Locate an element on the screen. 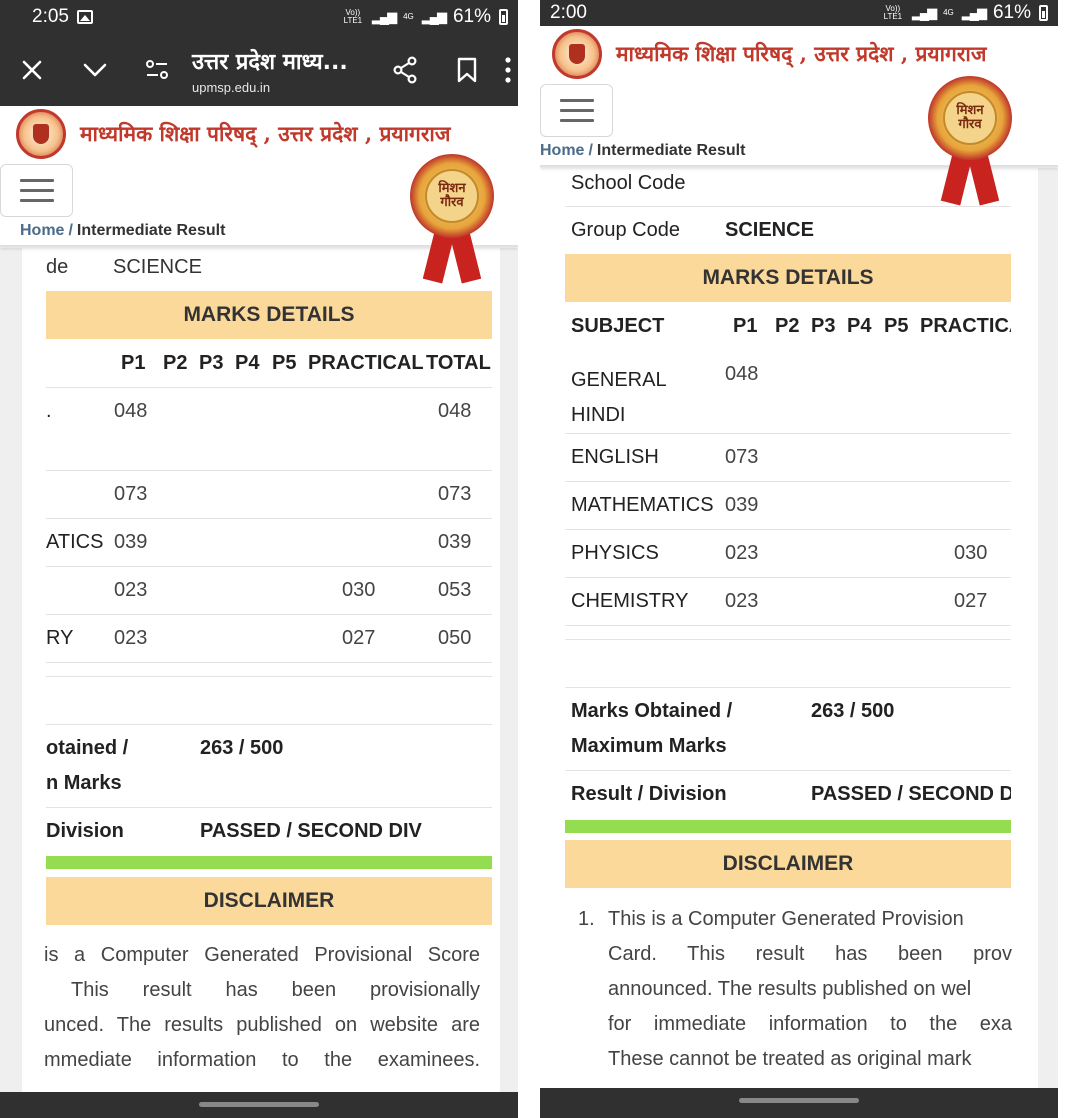 The image size is (1066, 1118). system-nav-bar is located at coordinates (799, 1103).